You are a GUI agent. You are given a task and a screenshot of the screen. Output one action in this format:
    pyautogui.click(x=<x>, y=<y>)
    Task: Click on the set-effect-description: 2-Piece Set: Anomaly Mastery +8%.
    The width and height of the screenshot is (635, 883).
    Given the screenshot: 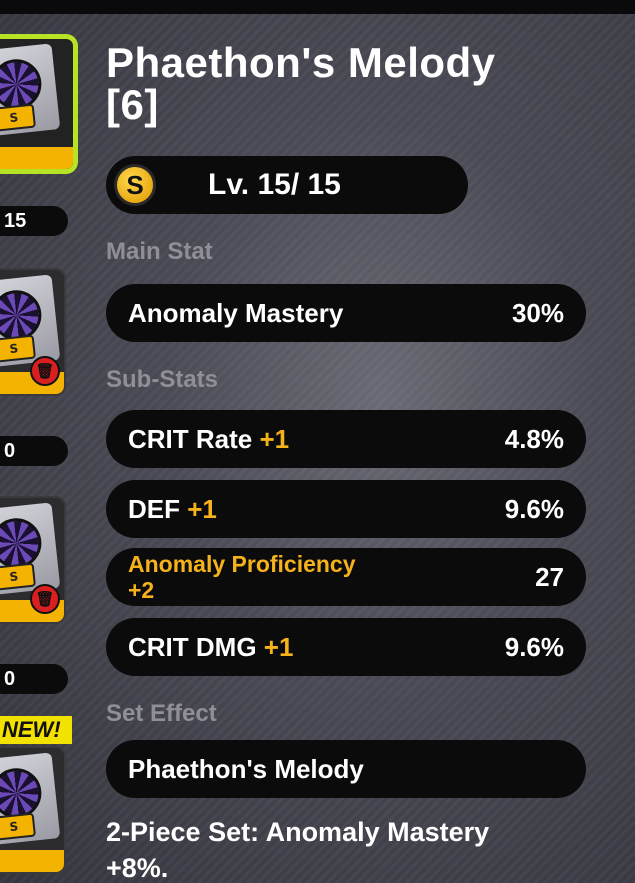 What is the action you would take?
    pyautogui.click(x=298, y=850)
    